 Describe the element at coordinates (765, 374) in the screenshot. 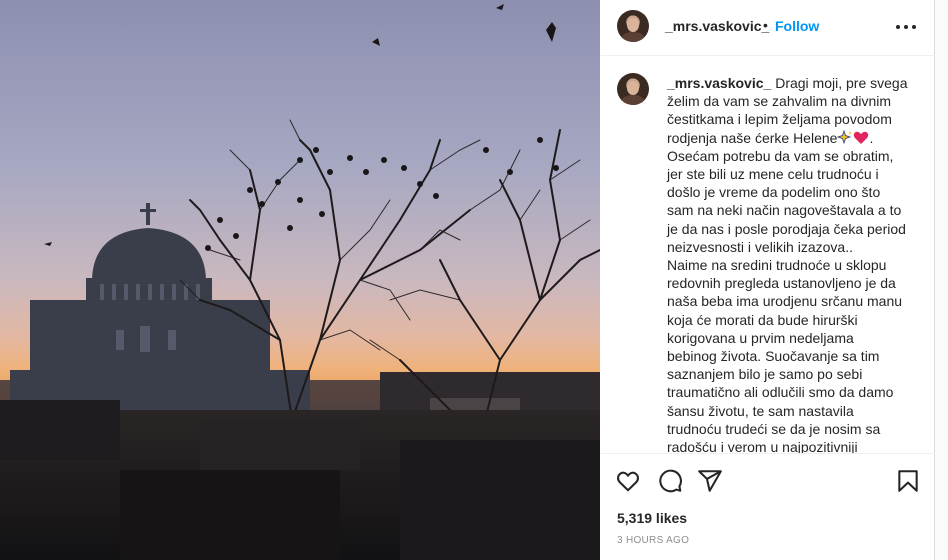

I see `caption-line: saznanjem bilo je samo po sebi` at that location.